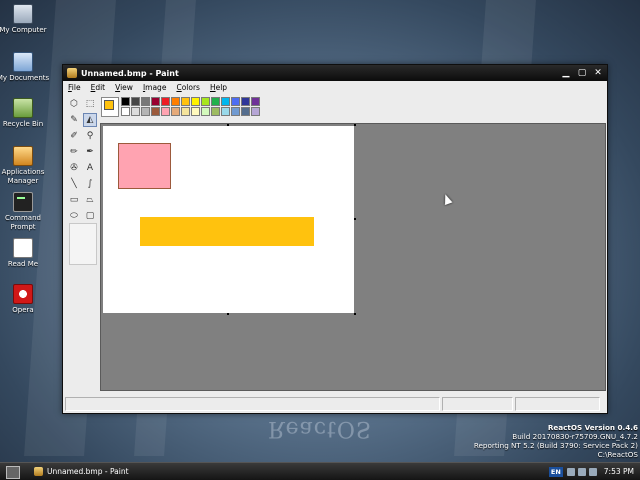  Describe the element at coordinates (447, 199) in the screenshot. I see `mouse-cursor` at that location.